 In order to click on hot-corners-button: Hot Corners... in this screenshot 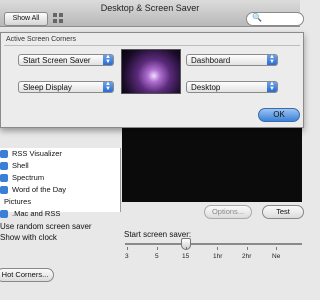, I will do `click(27, 275)`.